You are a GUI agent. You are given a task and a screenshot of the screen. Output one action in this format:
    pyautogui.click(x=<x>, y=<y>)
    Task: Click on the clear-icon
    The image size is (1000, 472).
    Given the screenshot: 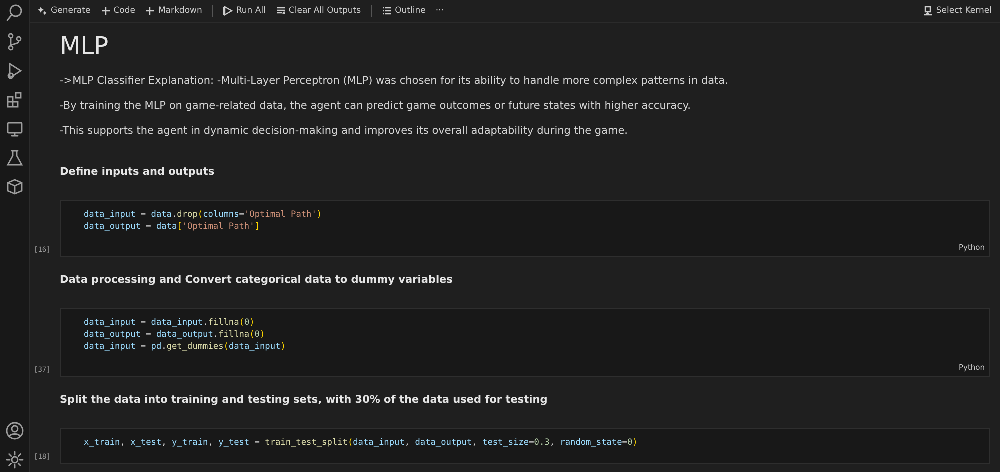 What is the action you would take?
    pyautogui.click(x=281, y=11)
    